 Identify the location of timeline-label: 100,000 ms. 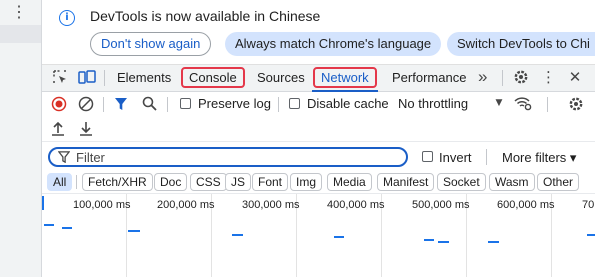
(102, 205).